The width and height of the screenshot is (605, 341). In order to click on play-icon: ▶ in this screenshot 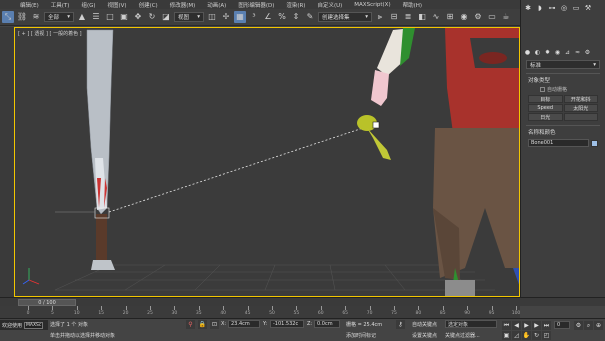, I will do `click(526, 325)`.